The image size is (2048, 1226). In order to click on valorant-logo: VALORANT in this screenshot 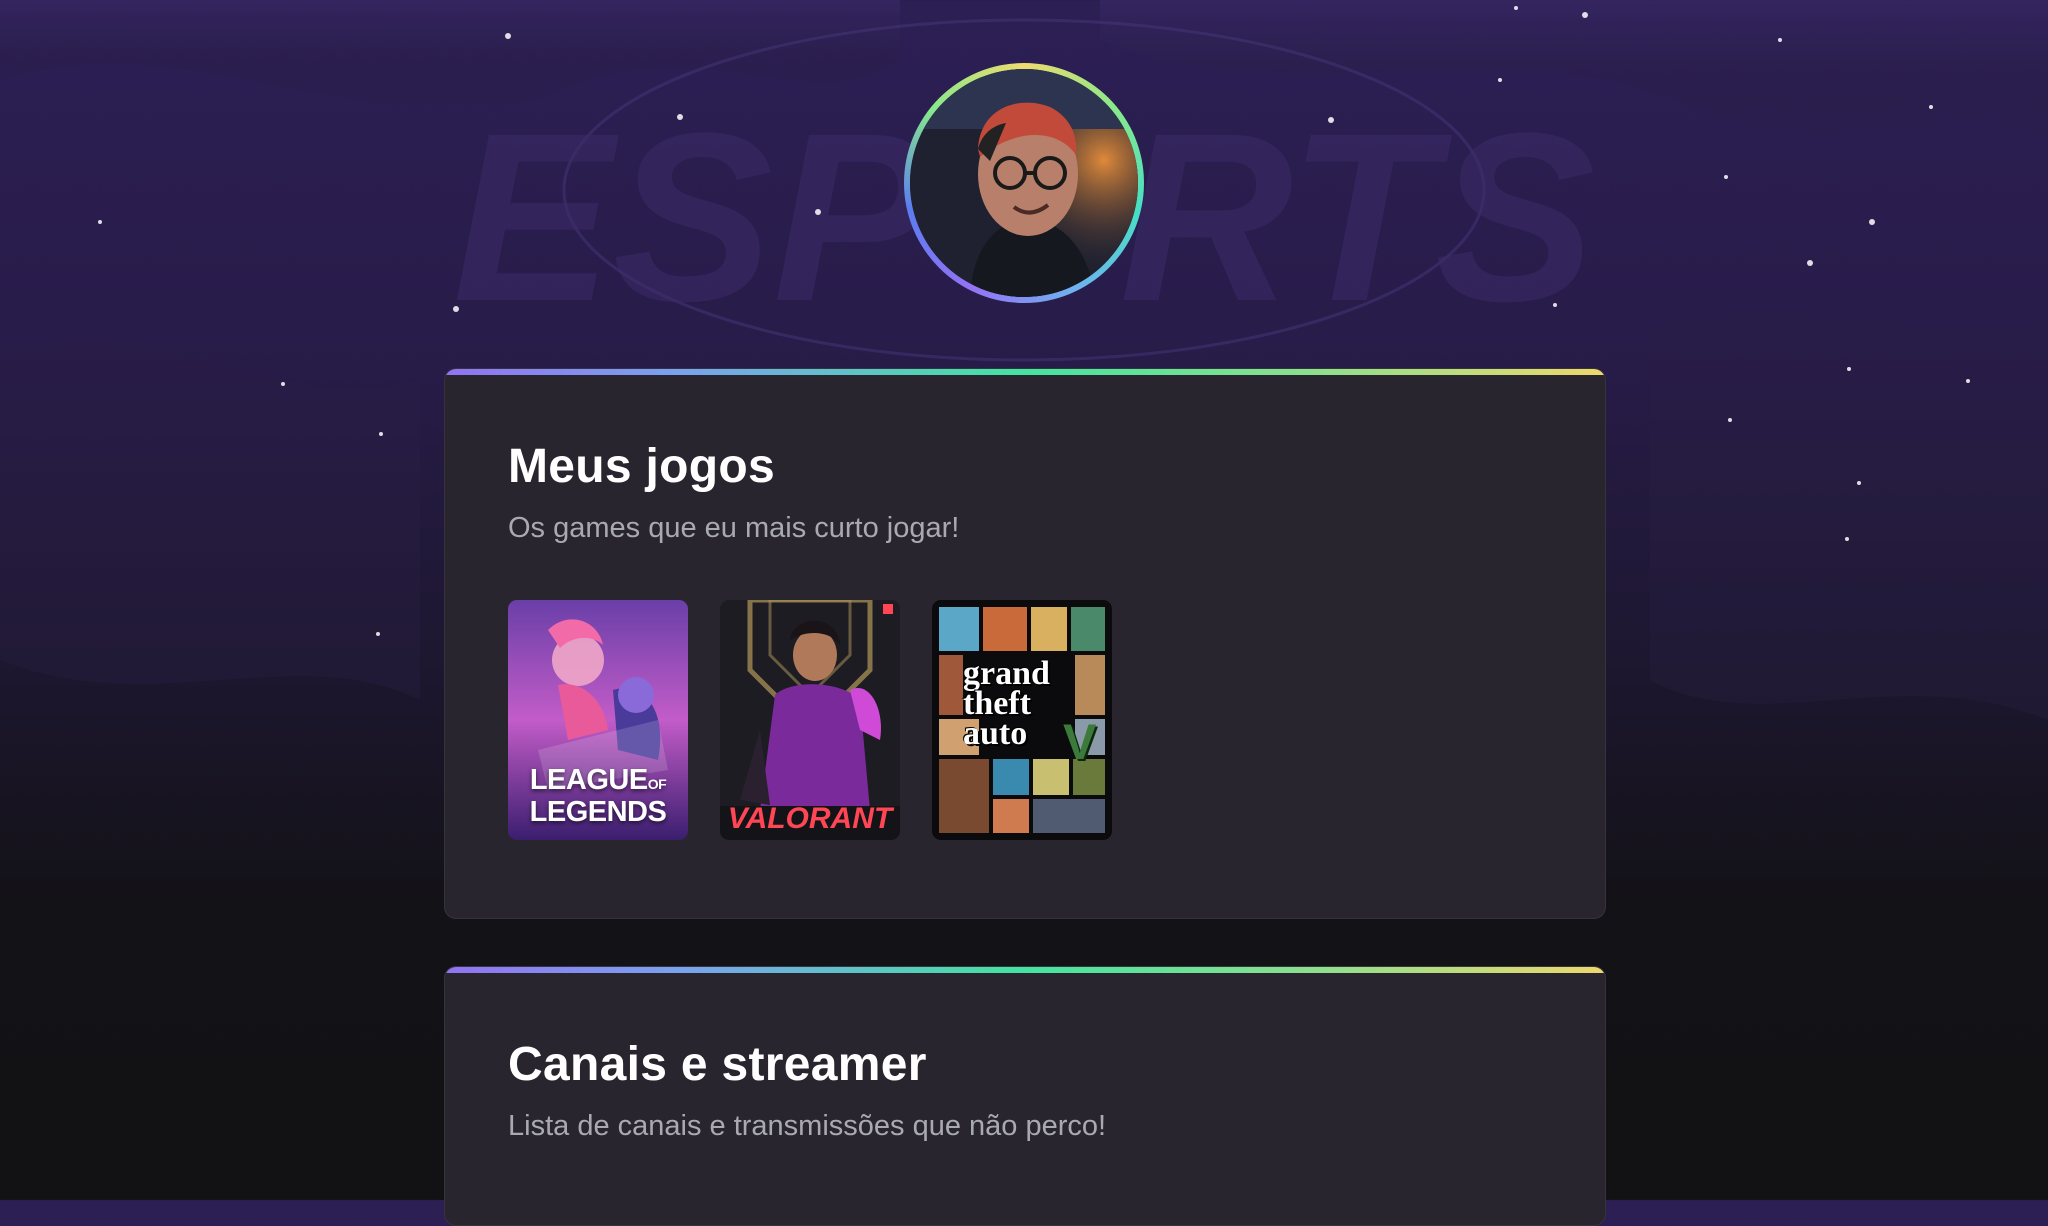, I will do `click(810, 818)`.